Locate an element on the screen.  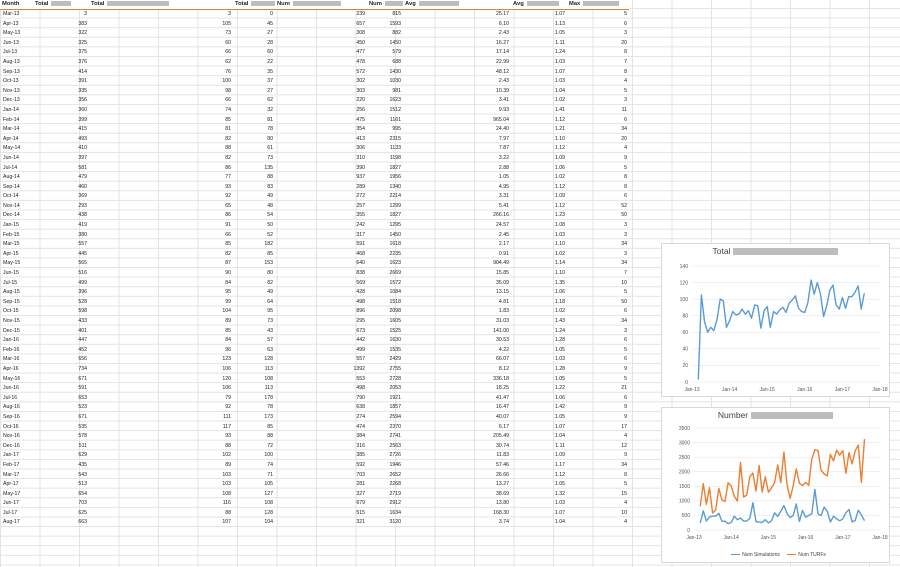
value-cell: 52 is located at coordinates (254, 236).